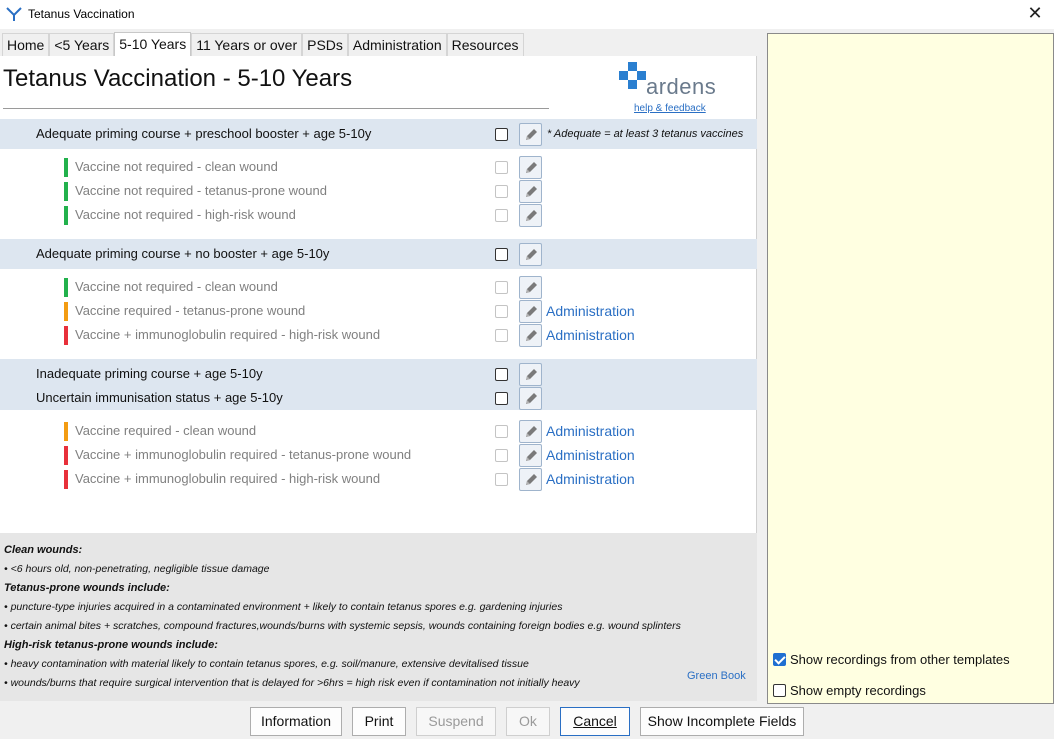 Image resolution: width=1054 pixels, height=739 pixels. What do you see at coordinates (673, 82) in the screenshot?
I see `ardens-logo: ardens` at bounding box center [673, 82].